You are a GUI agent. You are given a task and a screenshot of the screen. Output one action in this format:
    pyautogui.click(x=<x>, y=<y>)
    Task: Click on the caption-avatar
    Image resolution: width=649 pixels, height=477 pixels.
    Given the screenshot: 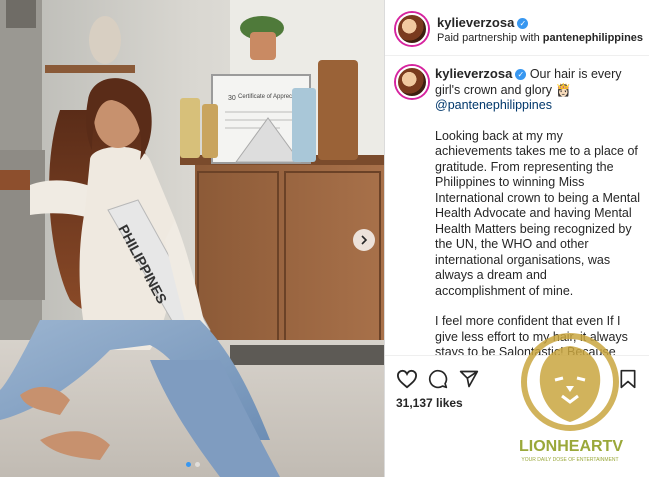 What is the action you would take?
    pyautogui.click(x=412, y=82)
    